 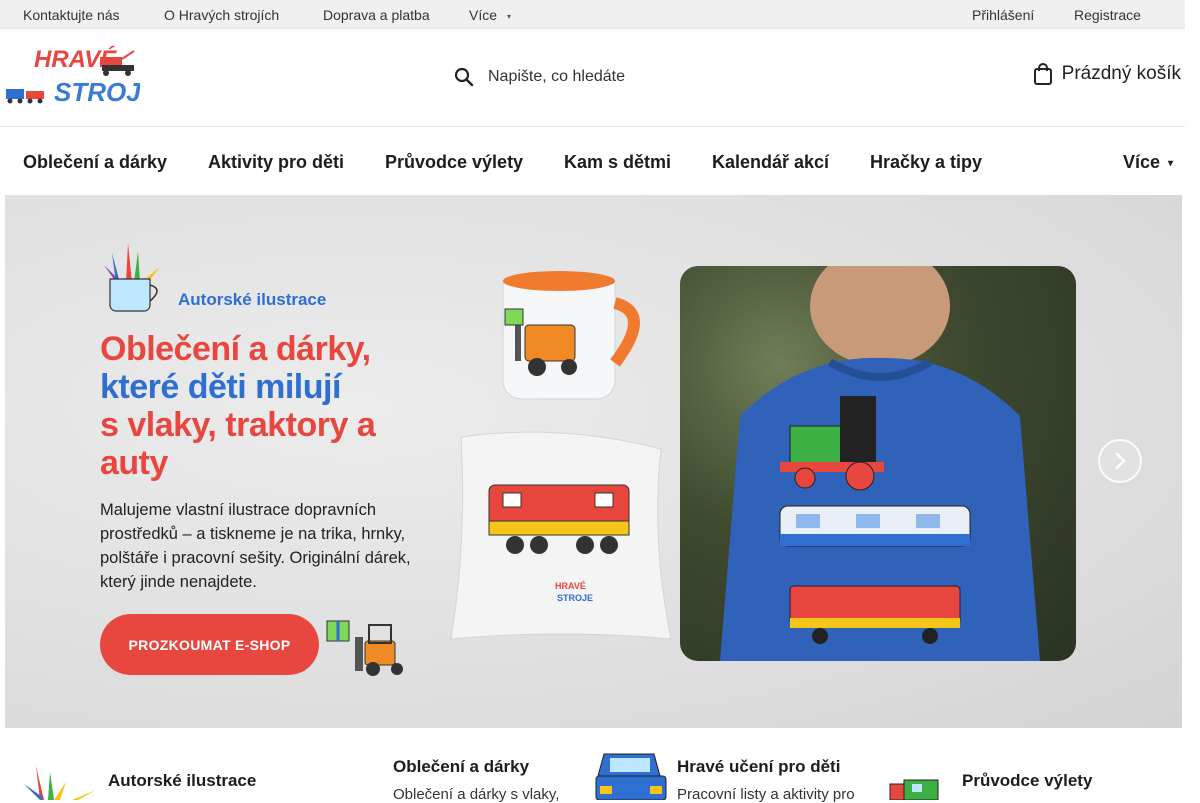 I want to click on nav-more-label: Více, so click(x=1142, y=162).